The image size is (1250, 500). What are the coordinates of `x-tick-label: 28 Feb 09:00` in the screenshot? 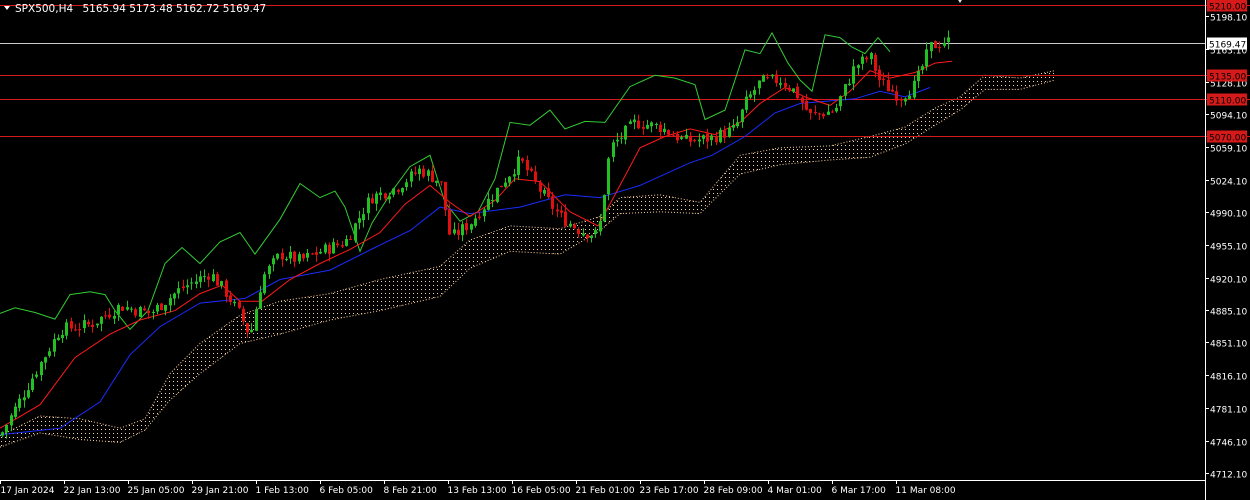 It's located at (733, 491).